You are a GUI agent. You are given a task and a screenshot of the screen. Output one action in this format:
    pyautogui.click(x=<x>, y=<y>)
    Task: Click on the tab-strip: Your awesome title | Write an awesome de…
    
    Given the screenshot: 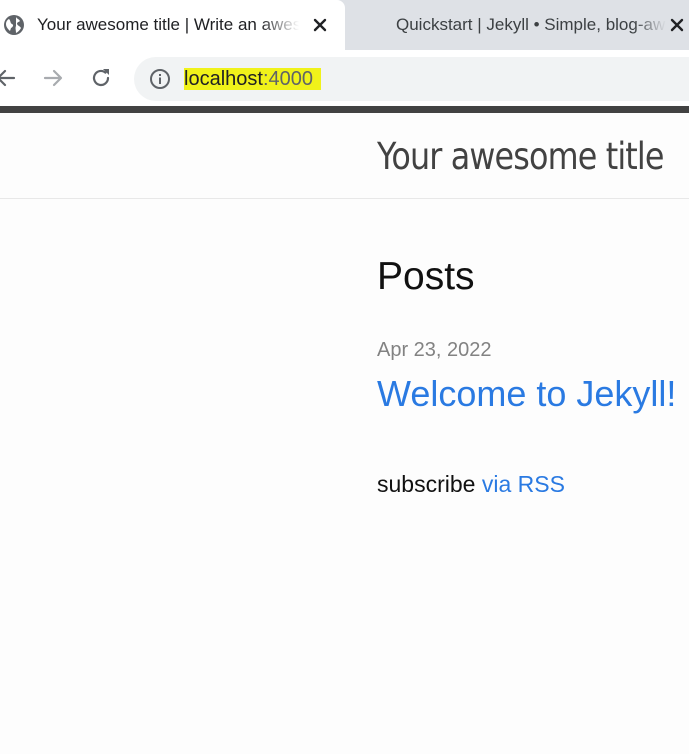 What is the action you would take?
    pyautogui.click(x=344, y=25)
    